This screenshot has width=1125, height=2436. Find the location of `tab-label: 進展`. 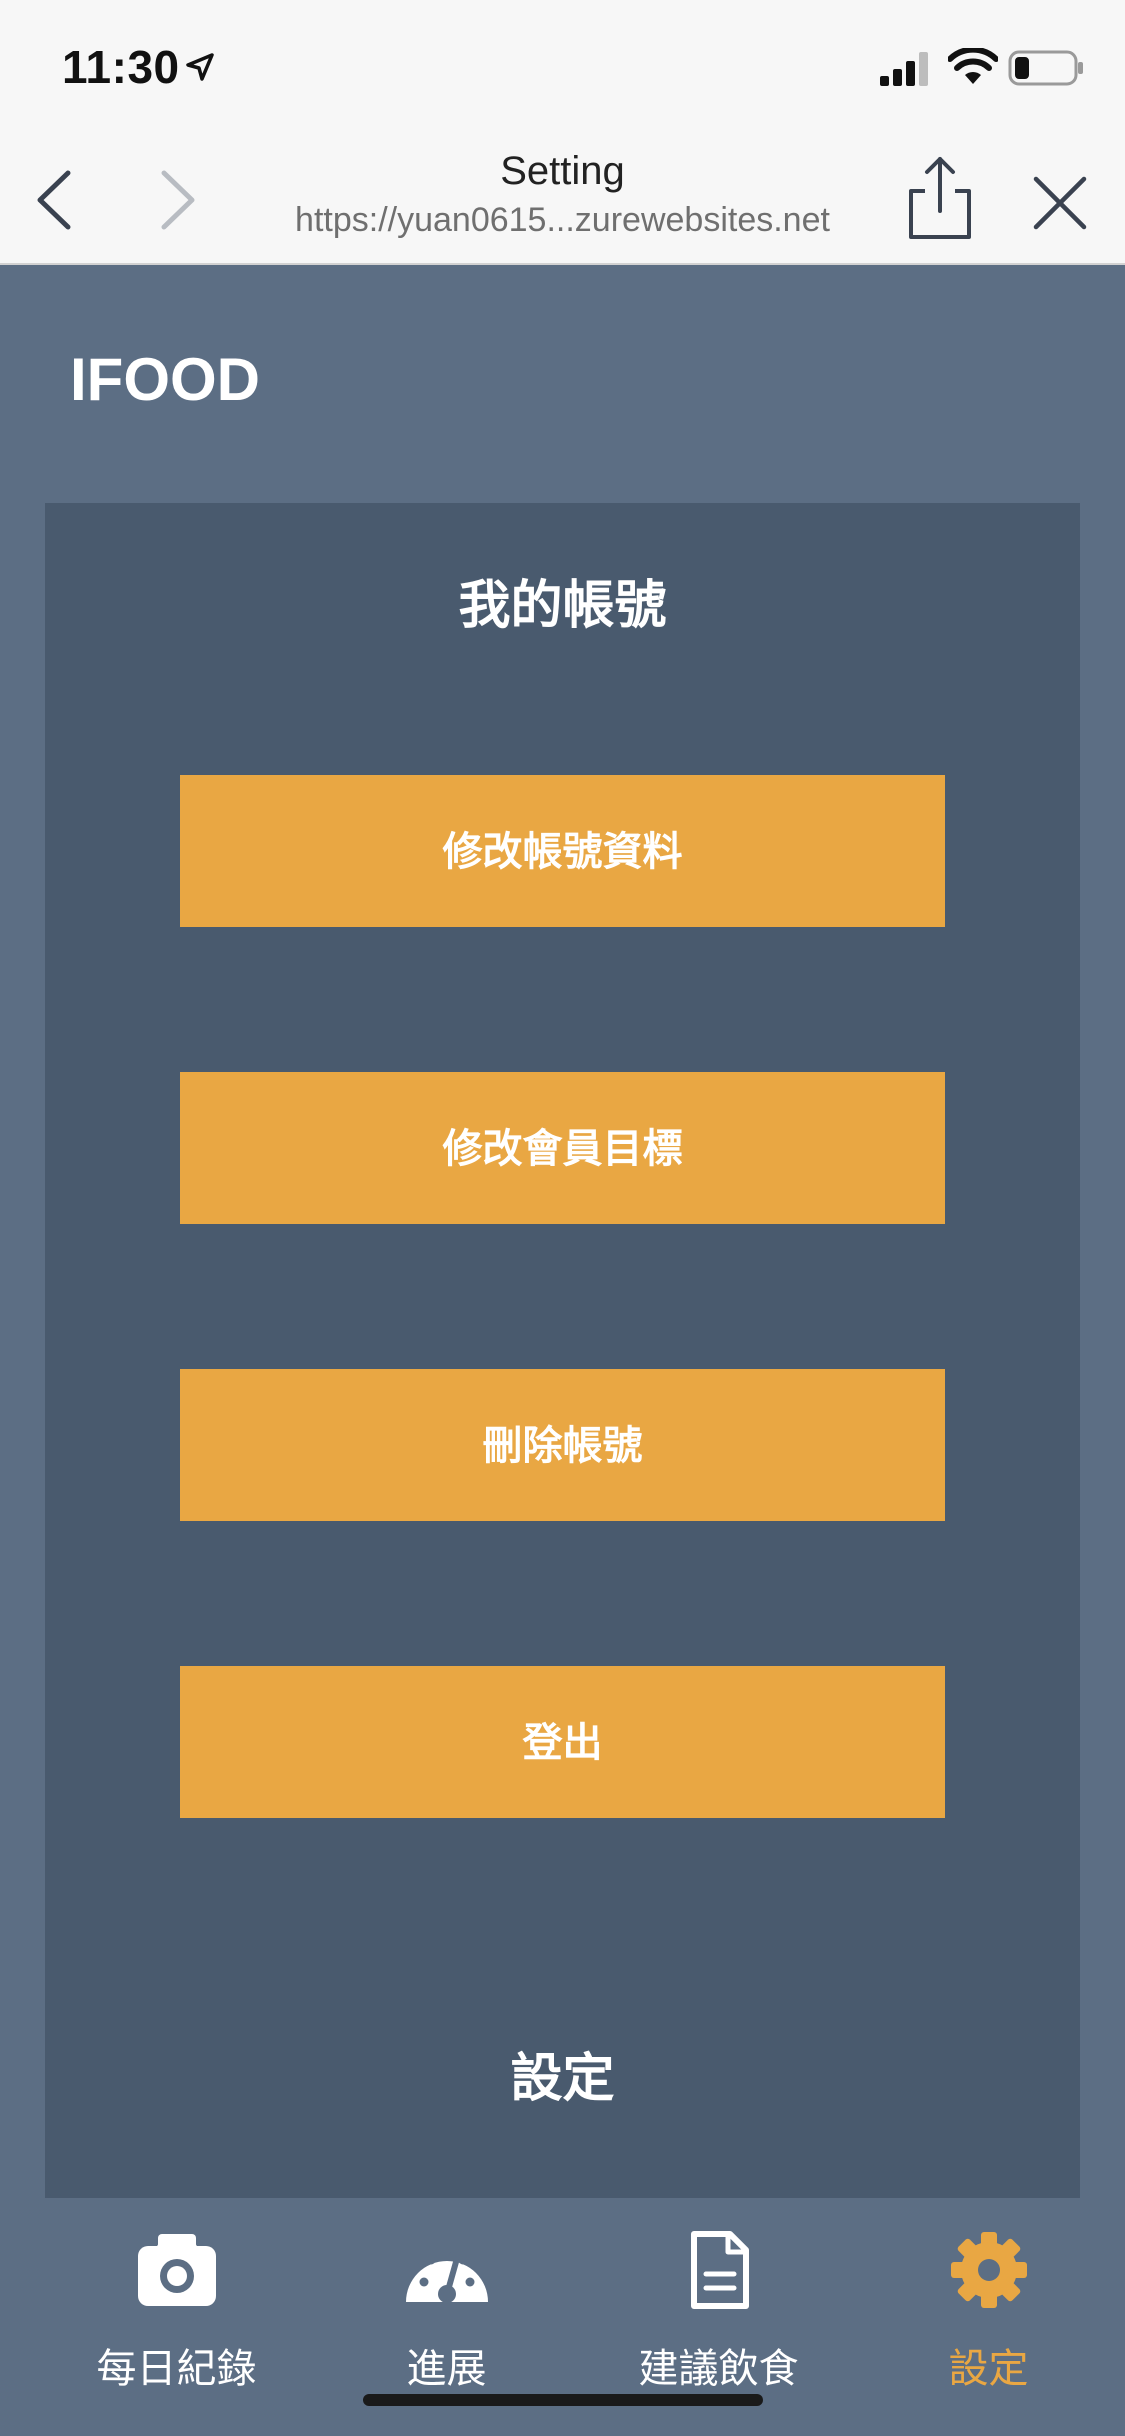

tab-label: 進展 is located at coordinates (446, 2369).